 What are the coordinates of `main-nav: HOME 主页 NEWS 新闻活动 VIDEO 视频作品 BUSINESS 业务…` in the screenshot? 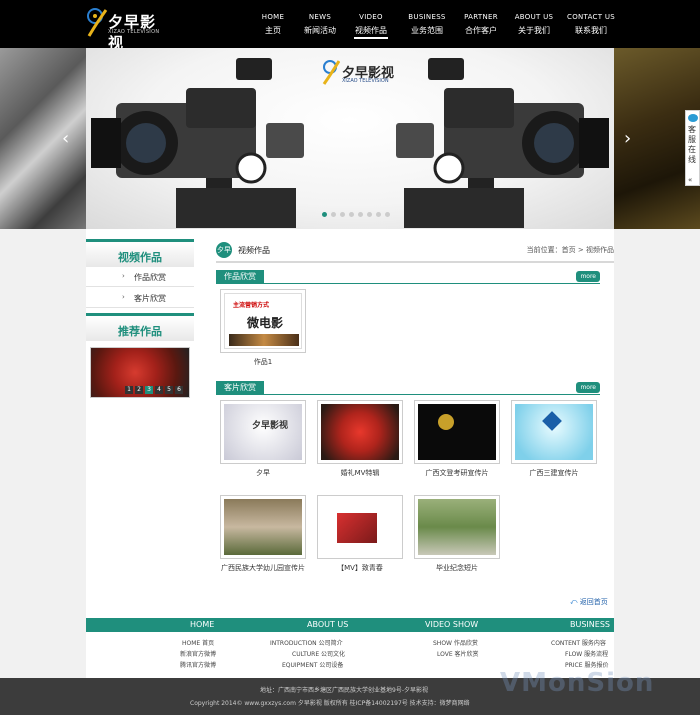 It's located at (434, 24).